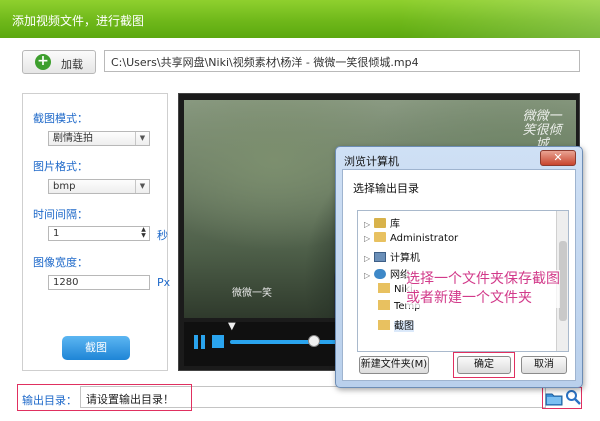 Image resolution: width=600 pixels, height=421 pixels. I want to click on format-select: bmp ▼, so click(99, 186).